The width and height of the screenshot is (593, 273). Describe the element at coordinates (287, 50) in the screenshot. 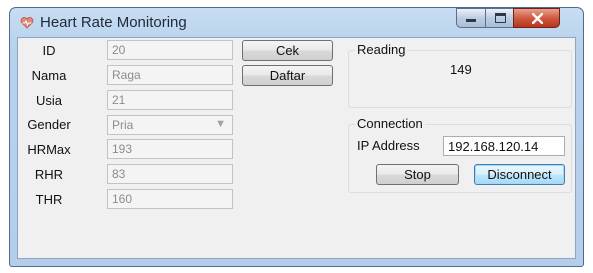

I see `cek-button: Cek` at that location.